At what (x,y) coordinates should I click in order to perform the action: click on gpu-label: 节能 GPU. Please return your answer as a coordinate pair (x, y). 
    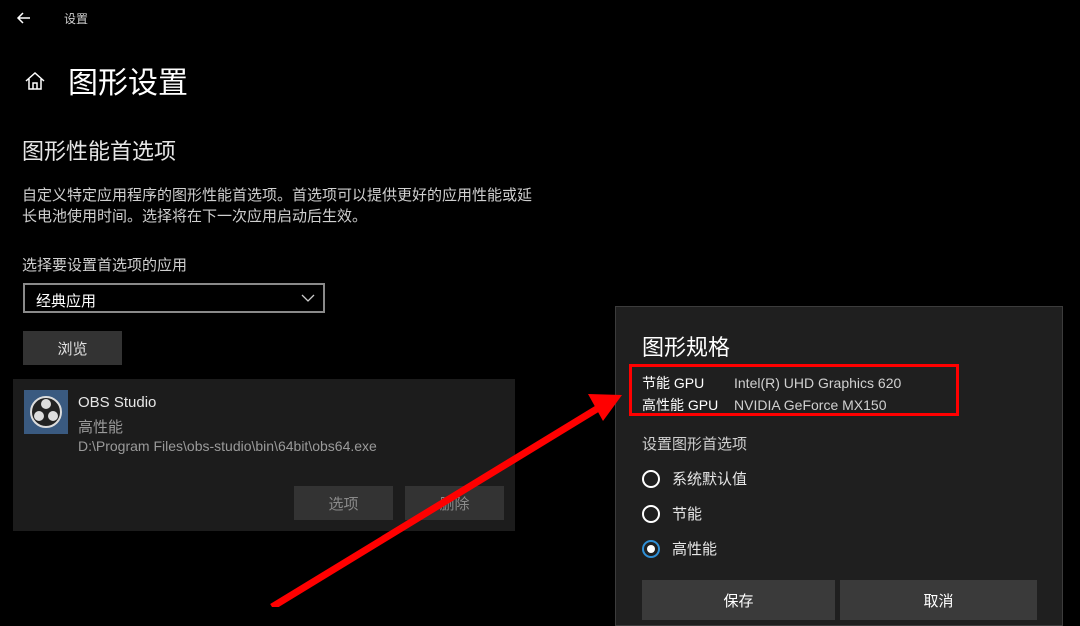
    Looking at the image, I should click on (673, 383).